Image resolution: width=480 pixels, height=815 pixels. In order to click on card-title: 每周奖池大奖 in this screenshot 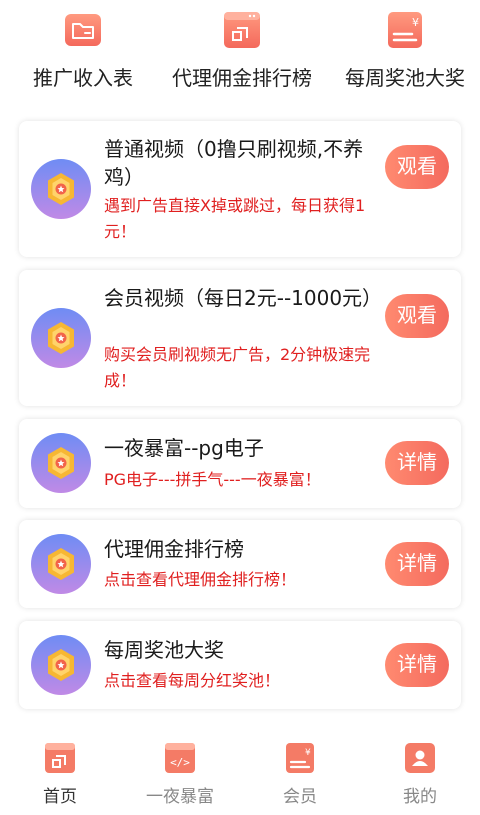, I will do `click(164, 650)`.